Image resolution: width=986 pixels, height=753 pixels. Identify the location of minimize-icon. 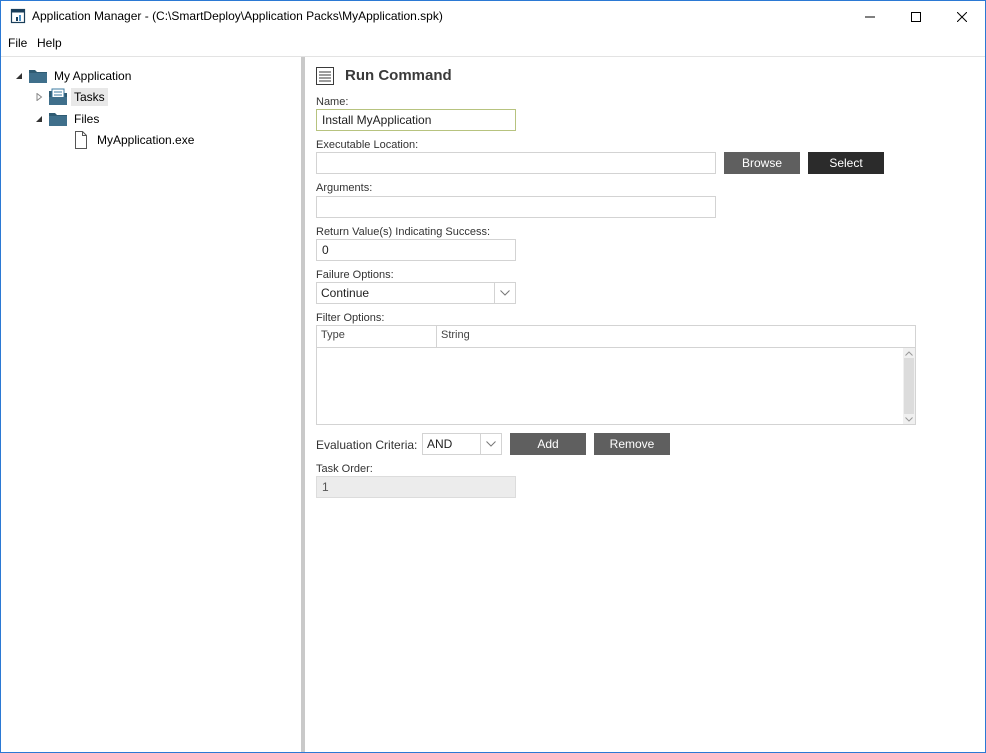
(870, 17).